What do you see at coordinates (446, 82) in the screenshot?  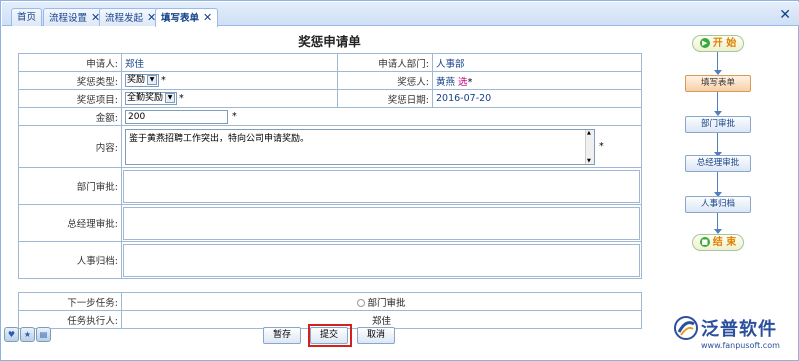 I see `person-value: 黄燕` at bounding box center [446, 82].